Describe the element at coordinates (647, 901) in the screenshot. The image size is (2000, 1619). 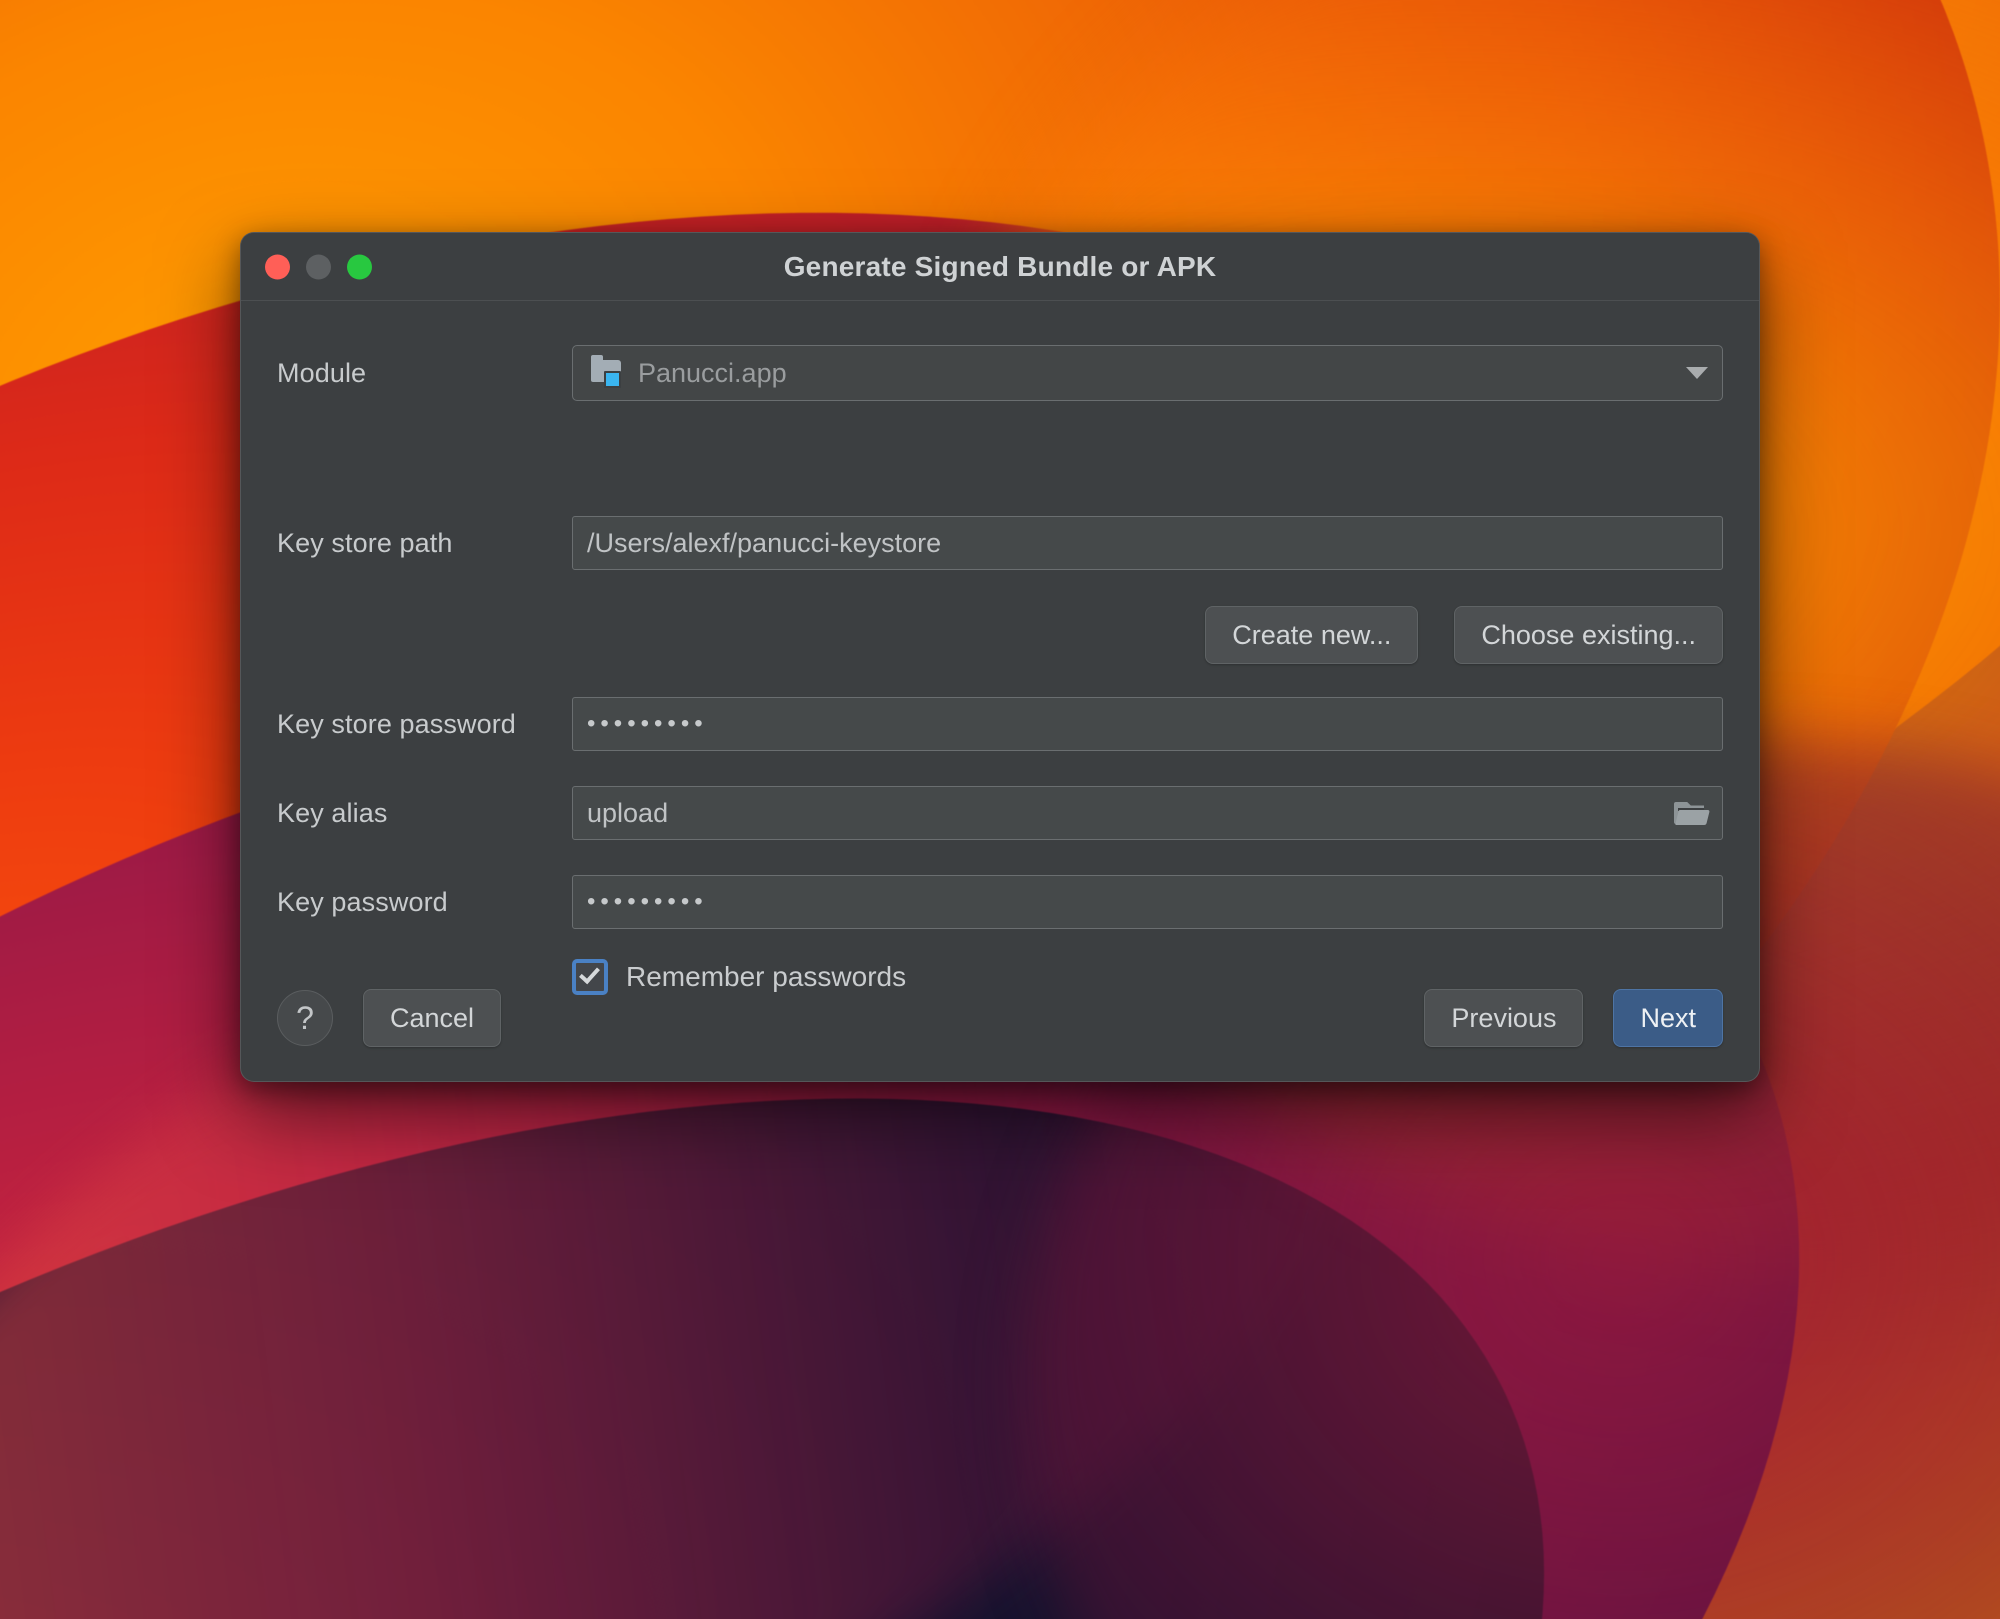
I see `key-password-value: •••••••••` at that location.